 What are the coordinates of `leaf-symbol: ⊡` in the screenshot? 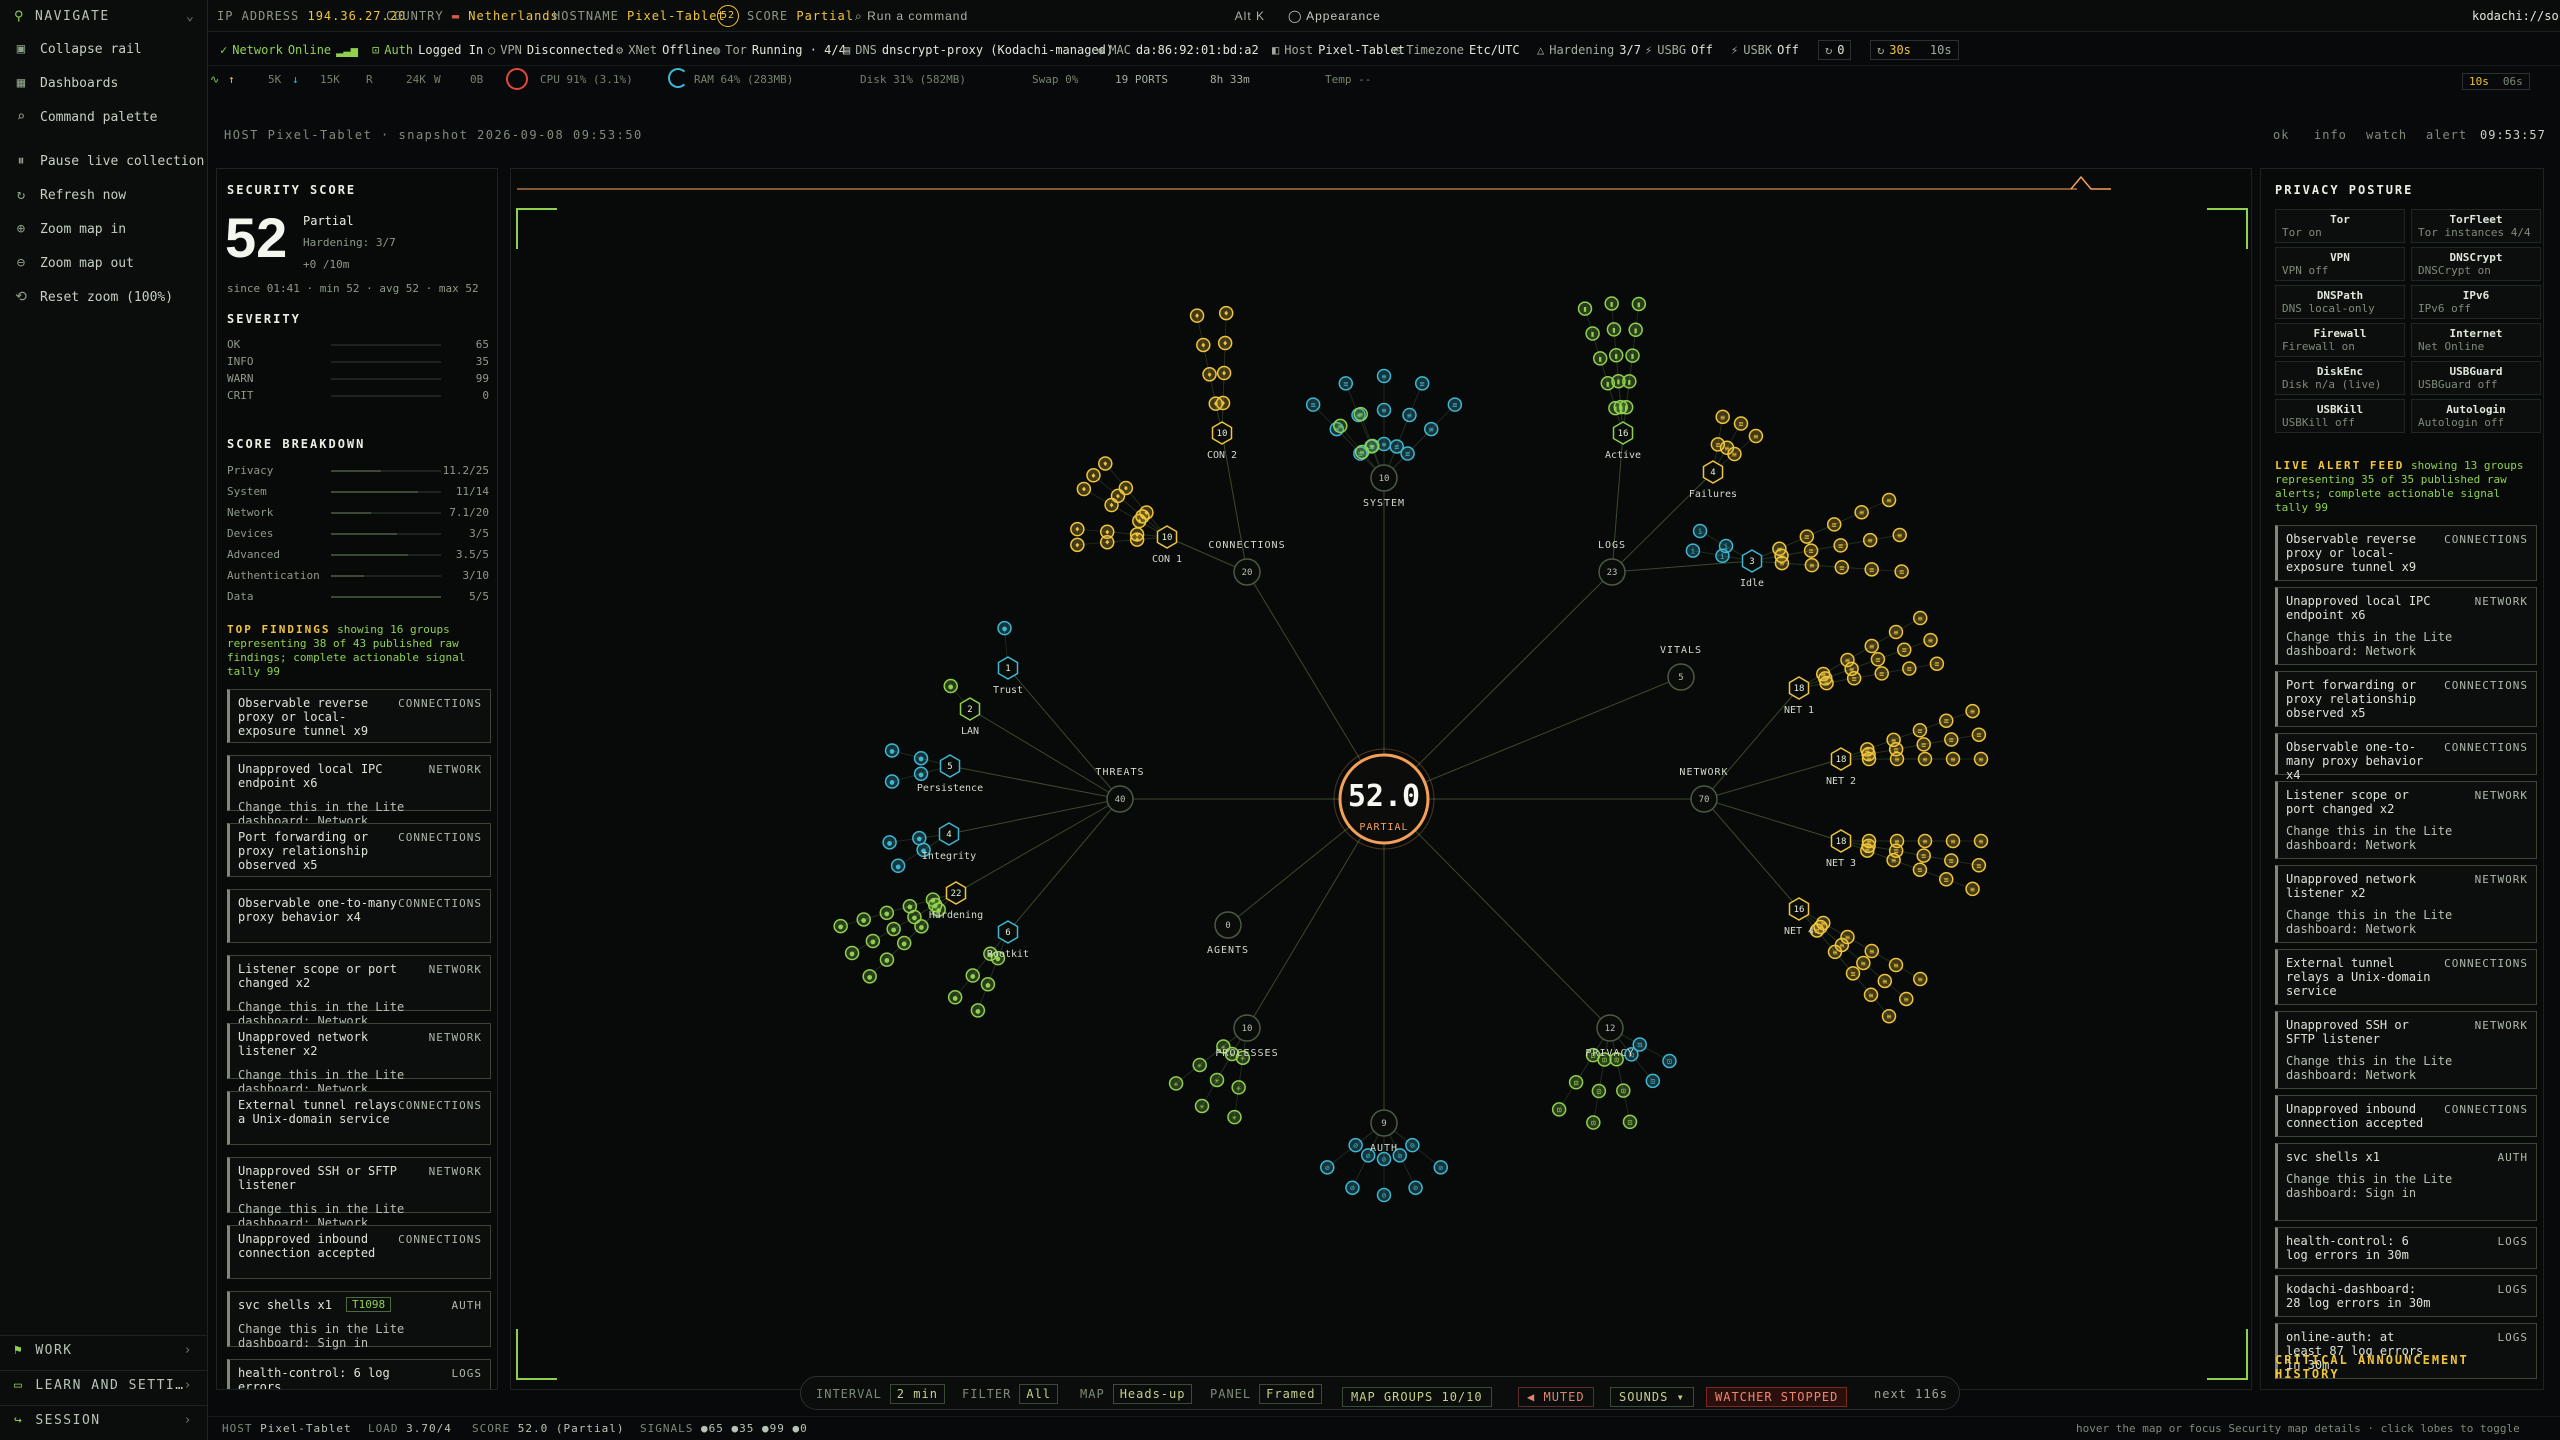 It's located at (1623, 1091).